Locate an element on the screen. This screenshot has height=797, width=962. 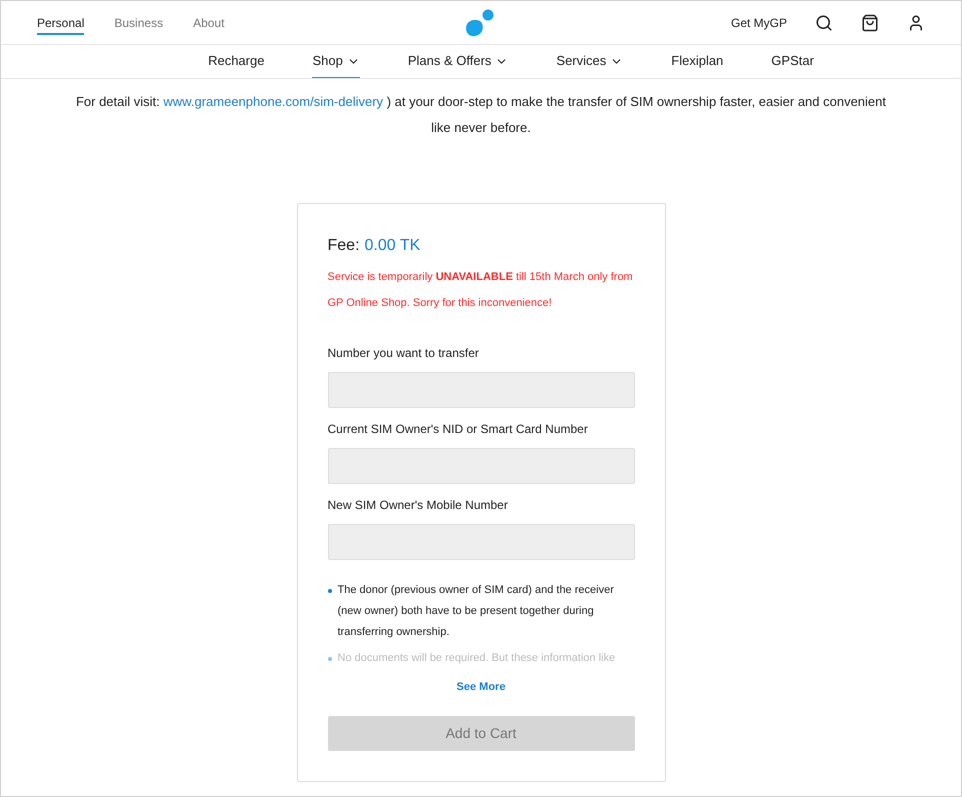
nav-item: Services is located at coordinates (590, 61).